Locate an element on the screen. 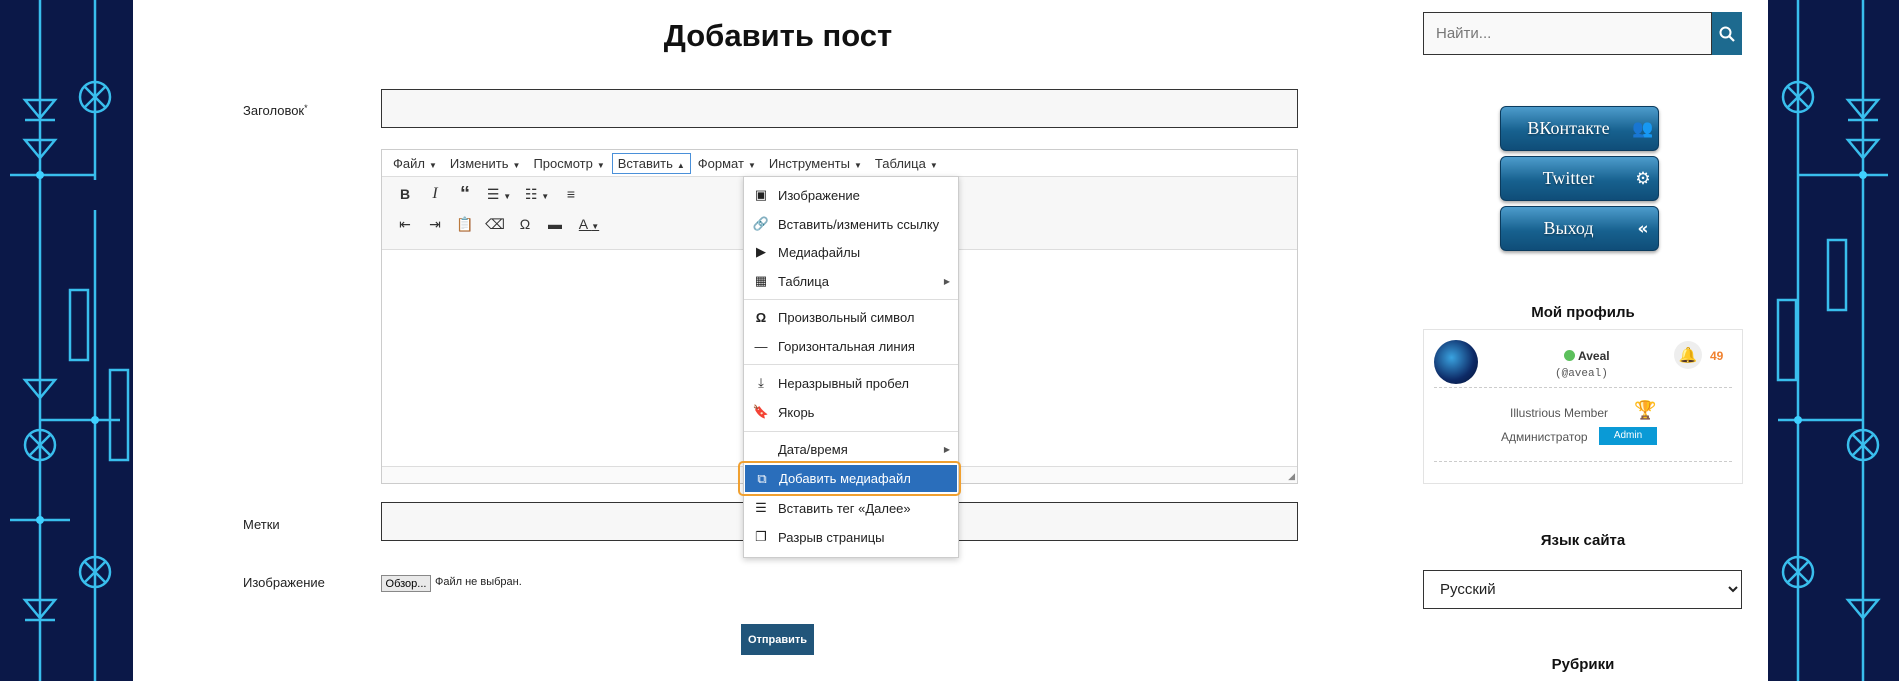 The height and width of the screenshot is (681, 1899). insert-media-item: ▶ Медиафайлы is located at coordinates (851, 252).